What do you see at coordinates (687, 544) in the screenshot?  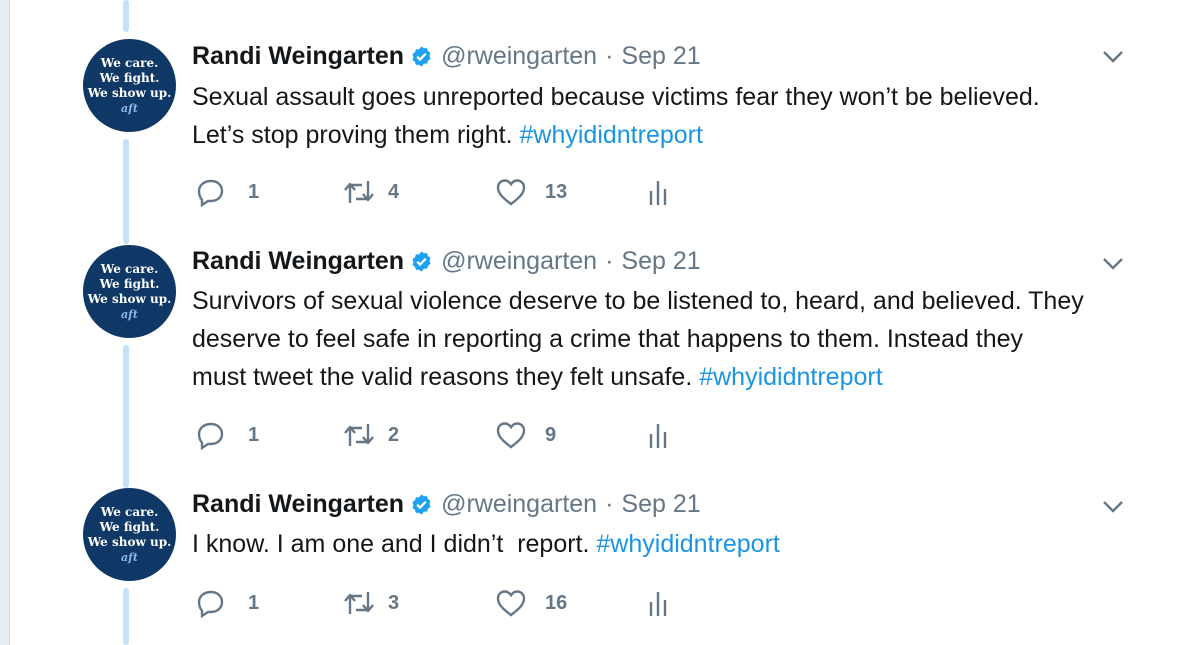 I see `hashtag-link: #whyididntreport` at bounding box center [687, 544].